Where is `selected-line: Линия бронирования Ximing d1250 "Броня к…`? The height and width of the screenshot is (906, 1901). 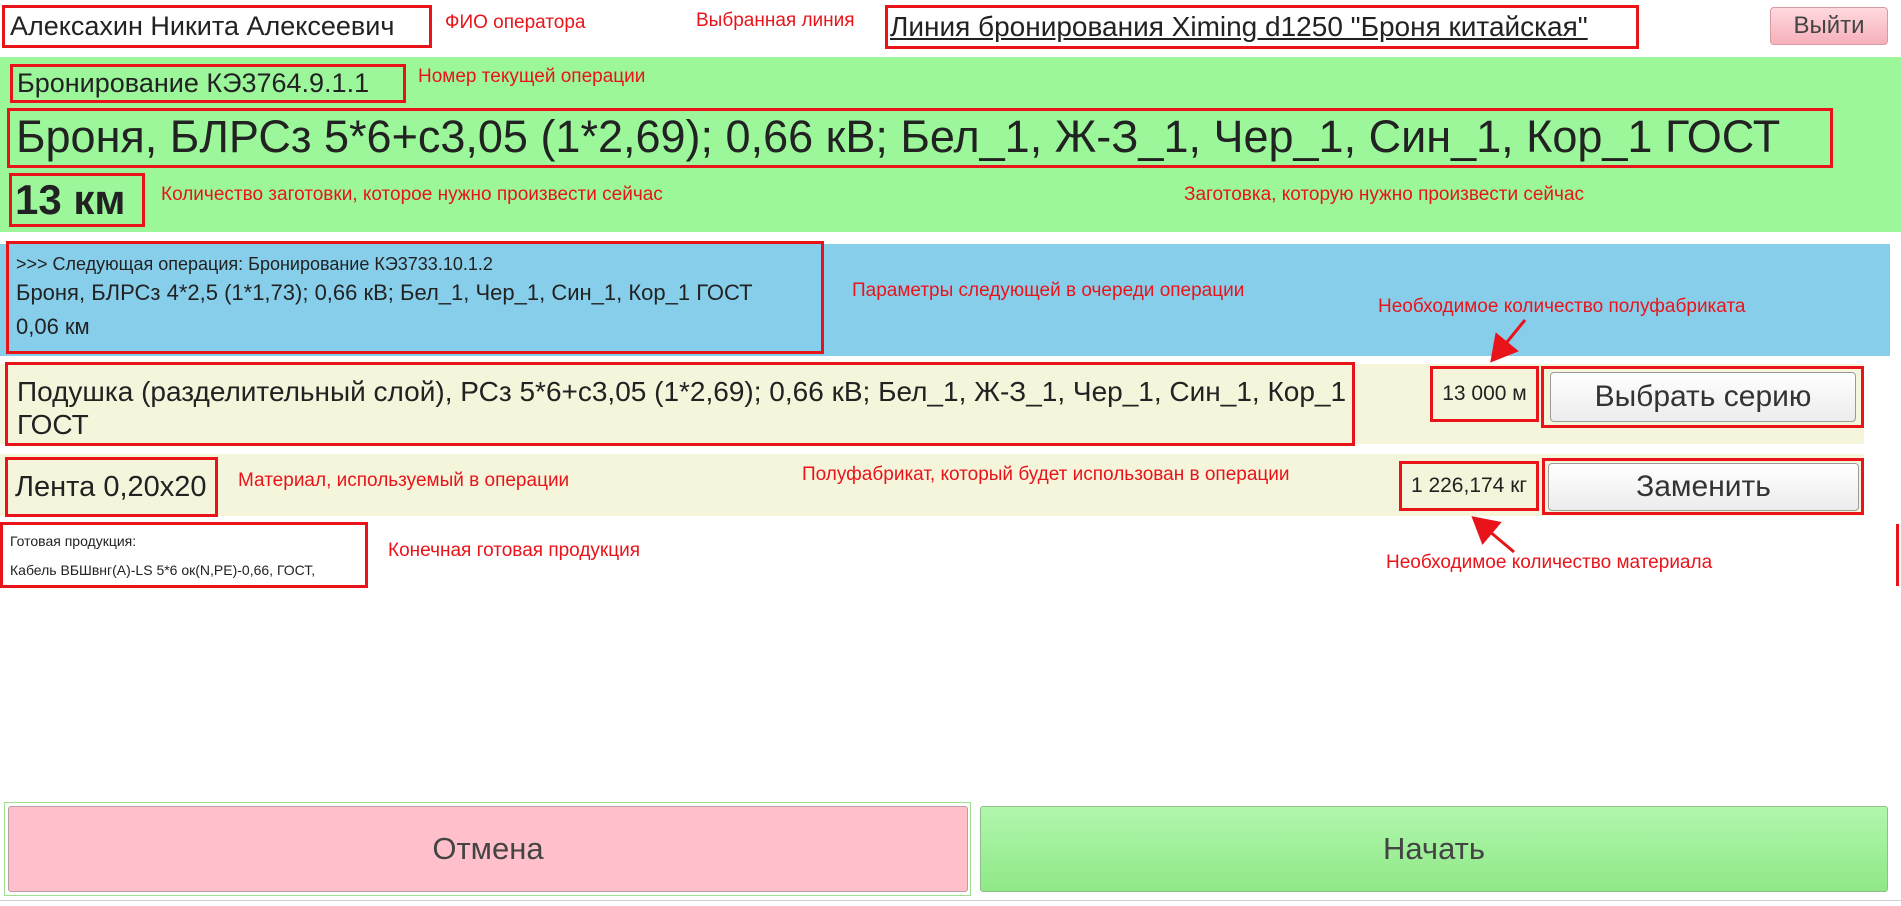 selected-line: Линия бронирования Ximing d1250 "Броня к… is located at coordinates (1262, 27).